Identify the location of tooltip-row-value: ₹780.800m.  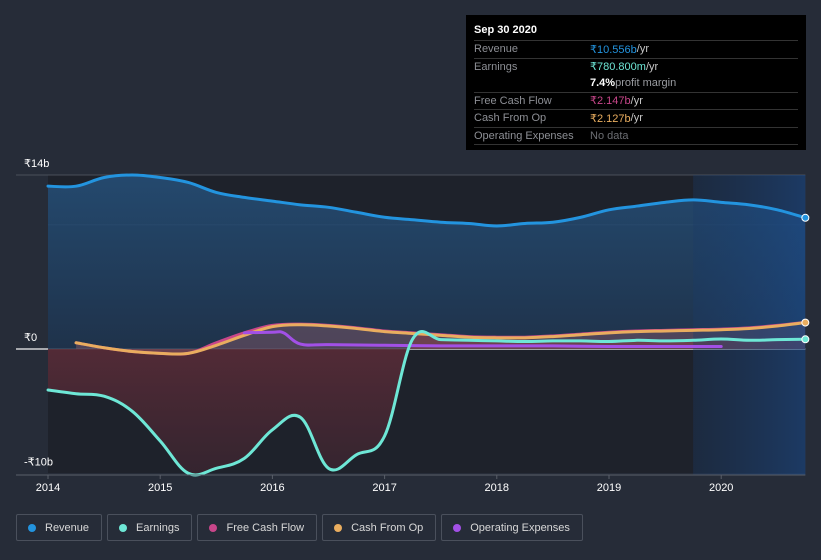
(618, 67).